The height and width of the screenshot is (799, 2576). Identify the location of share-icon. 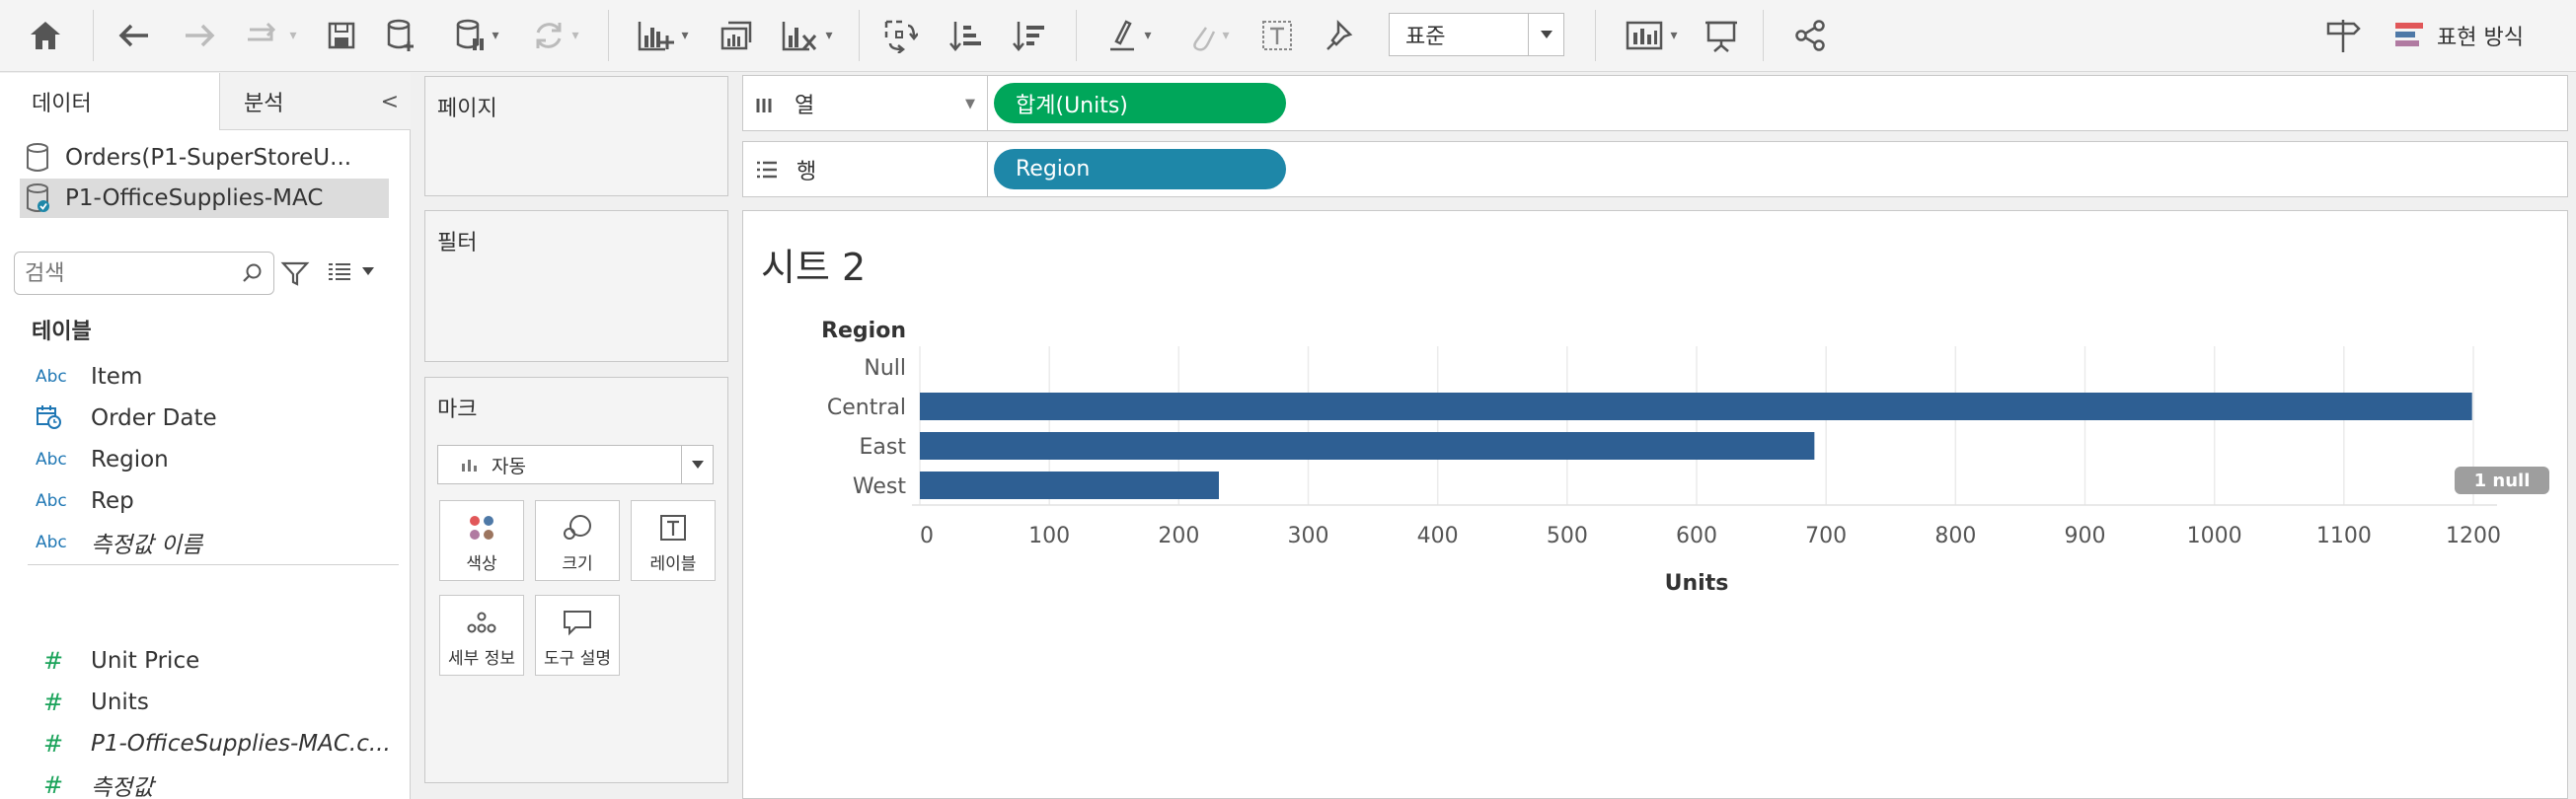
(1810, 36).